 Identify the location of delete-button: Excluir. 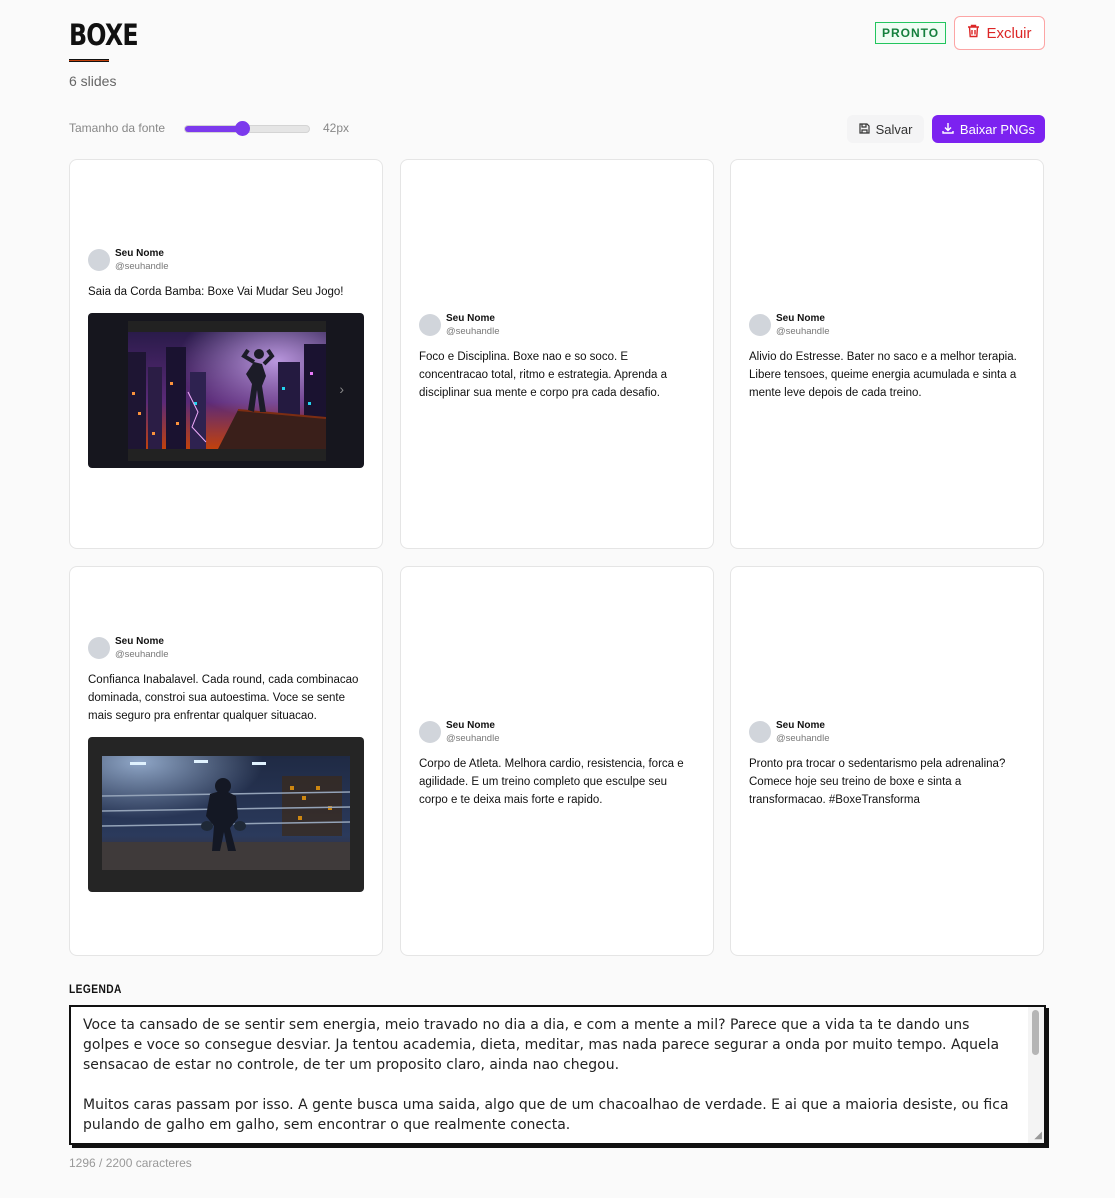
(999, 33).